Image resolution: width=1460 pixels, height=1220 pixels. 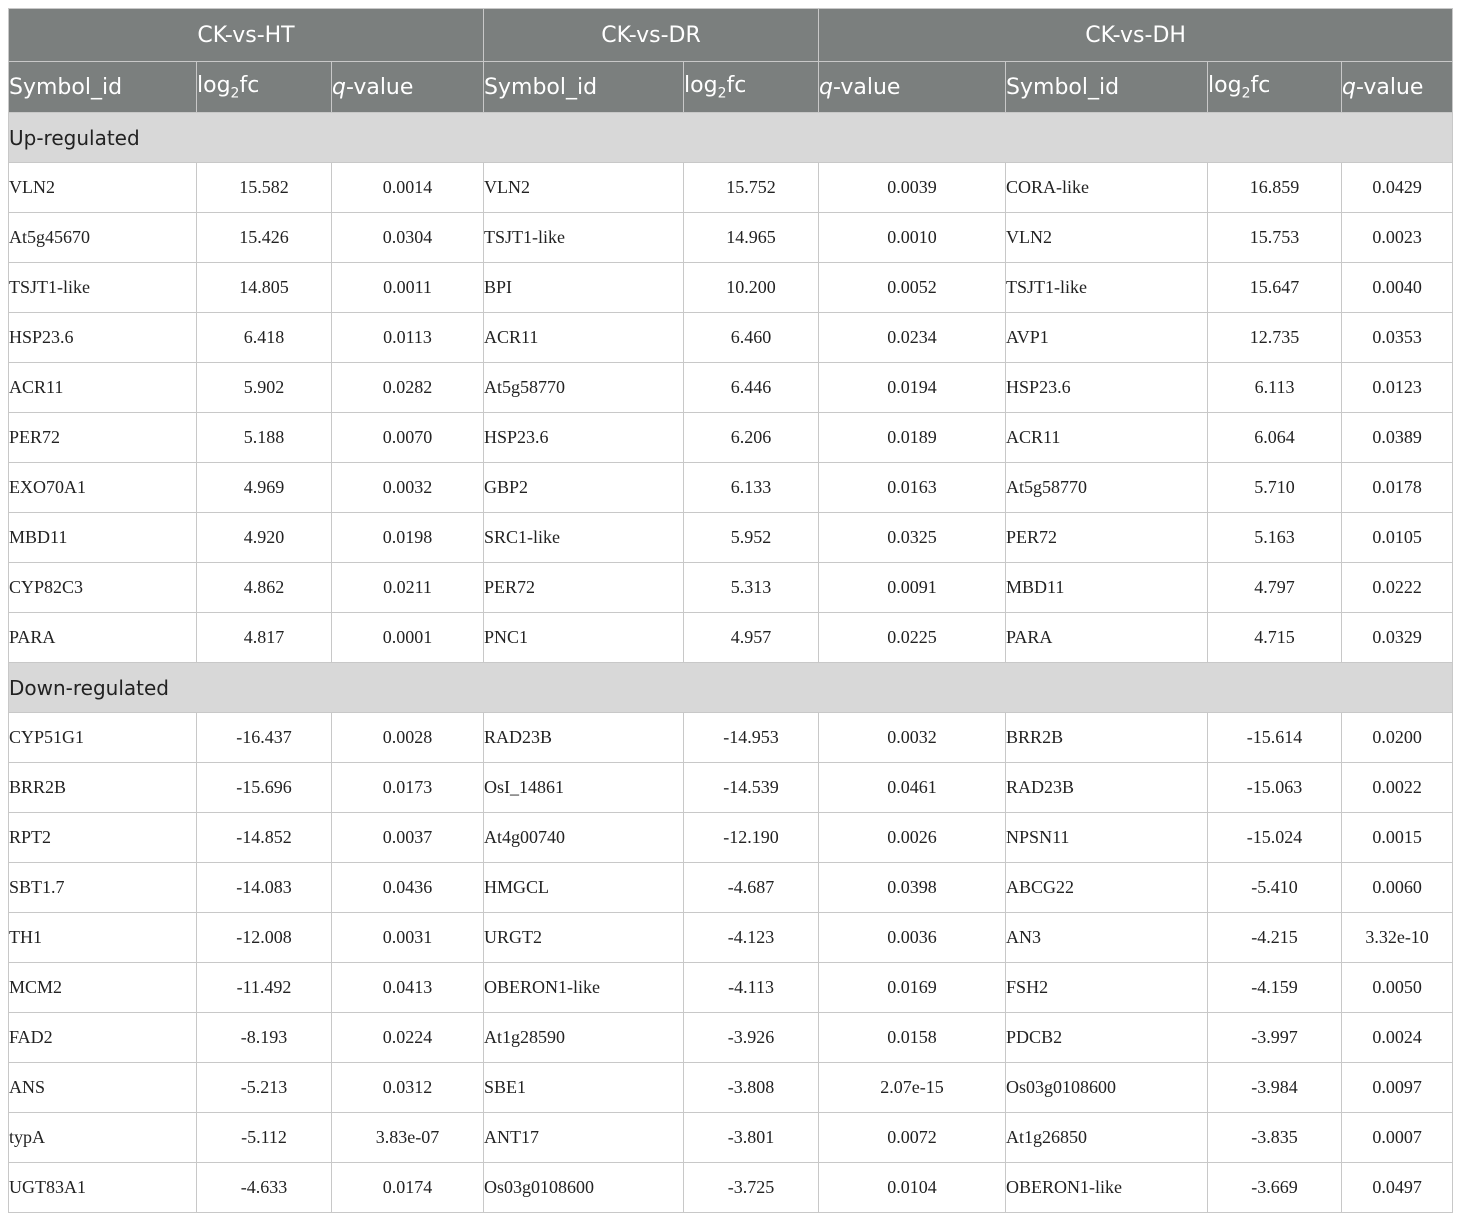 I want to click on qvalue-cell: 0.0060, so click(x=1397, y=887).